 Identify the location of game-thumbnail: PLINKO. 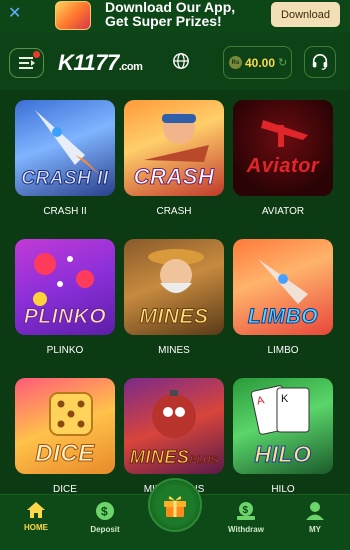
(65, 287).